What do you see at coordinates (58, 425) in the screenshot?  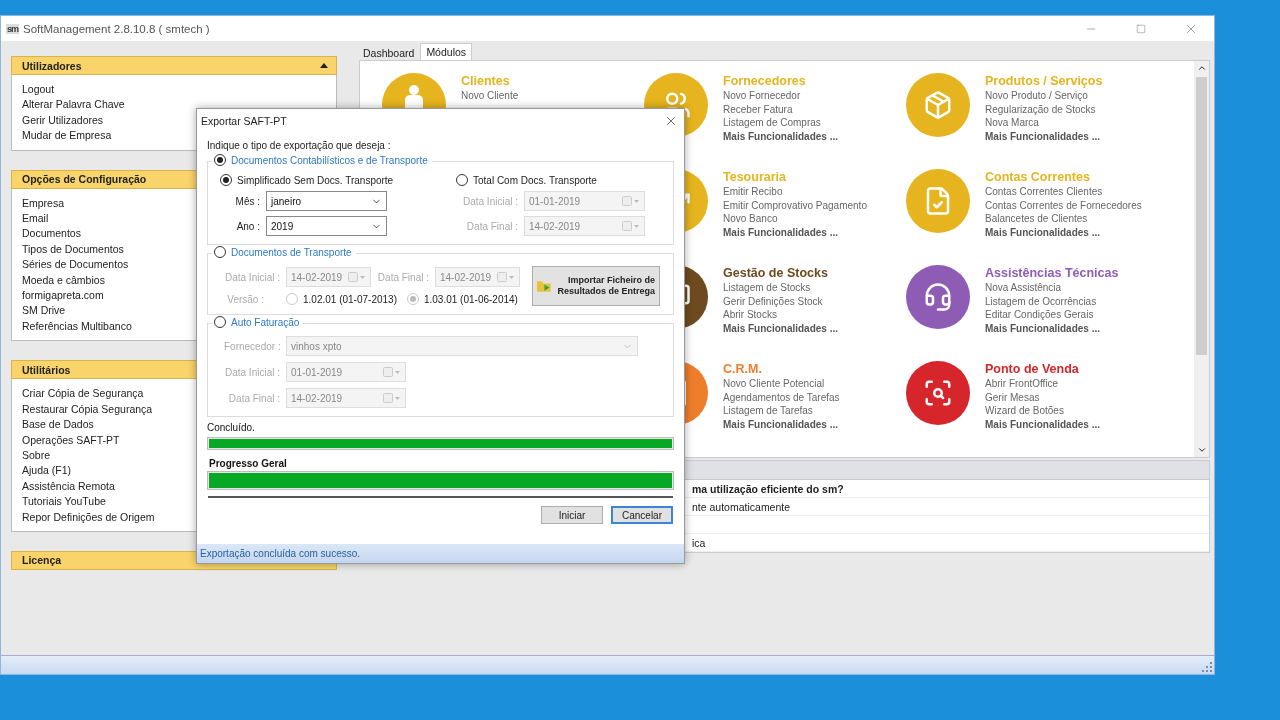 I see `sidebar-link: Base de Dados` at bounding box center [58, 425].